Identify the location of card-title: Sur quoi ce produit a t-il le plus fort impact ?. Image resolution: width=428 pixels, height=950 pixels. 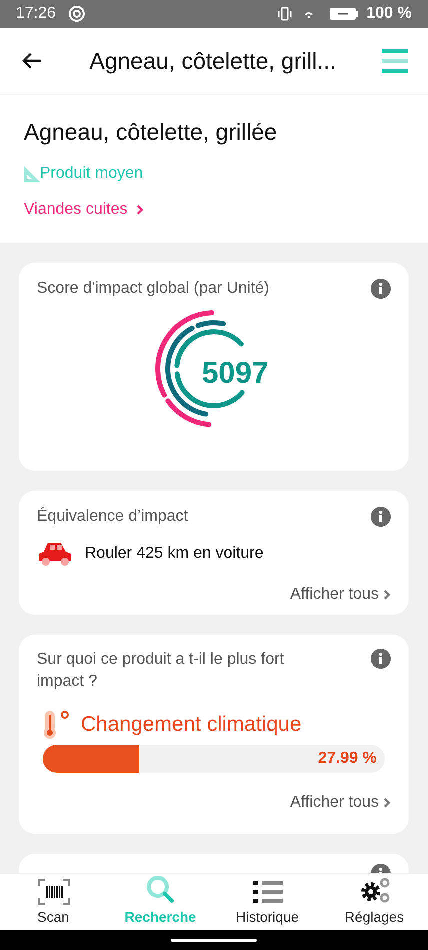
(161, 671).